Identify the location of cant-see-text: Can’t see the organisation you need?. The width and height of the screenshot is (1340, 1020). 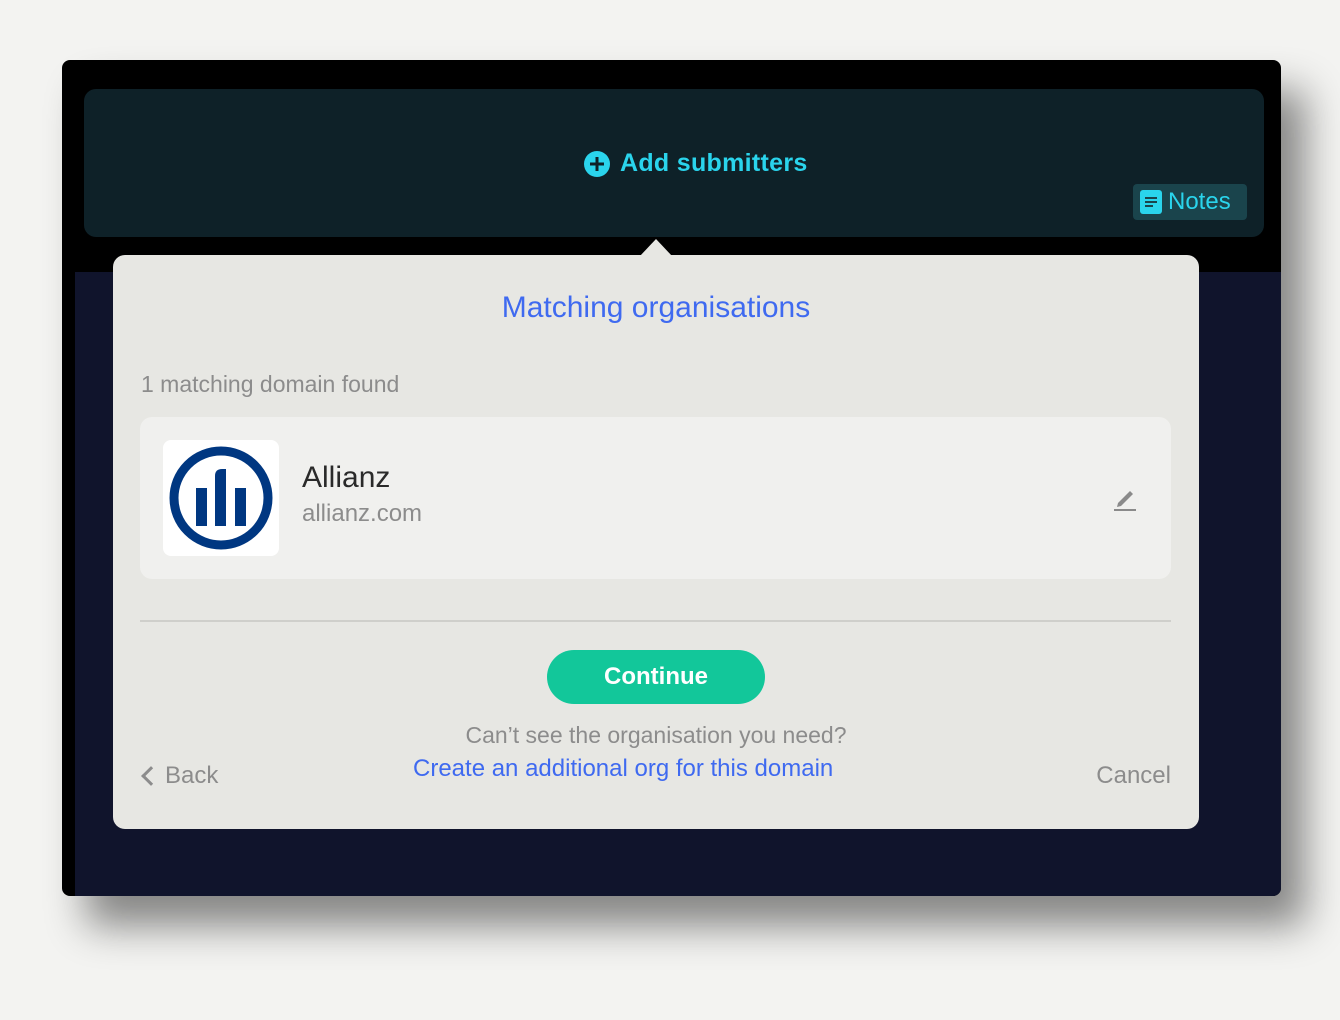
(656, 735).